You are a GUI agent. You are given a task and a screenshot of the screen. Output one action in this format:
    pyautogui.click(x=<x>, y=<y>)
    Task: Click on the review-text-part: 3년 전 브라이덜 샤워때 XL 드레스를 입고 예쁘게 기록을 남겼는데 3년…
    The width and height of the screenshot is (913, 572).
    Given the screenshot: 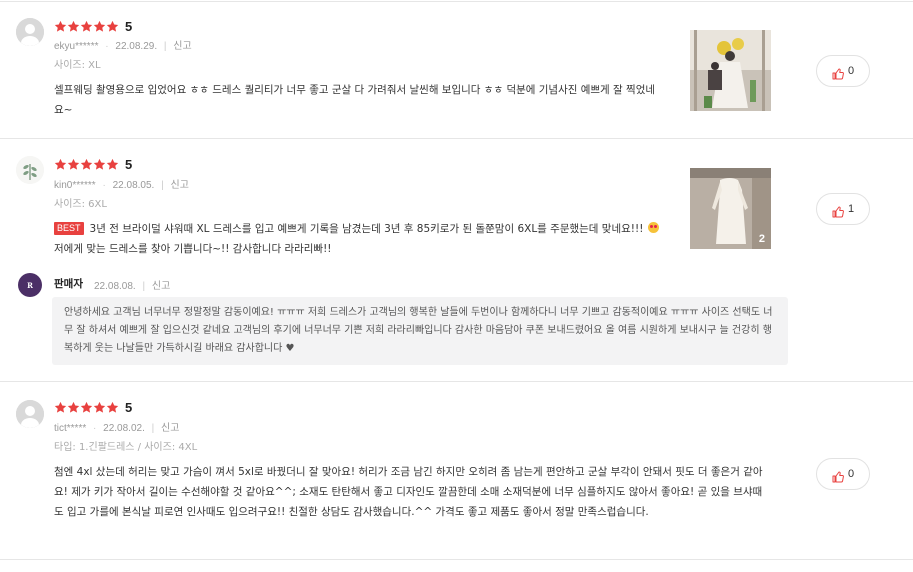 What is the action you would take?
    pyautogui.click(x=366, y=229)
    